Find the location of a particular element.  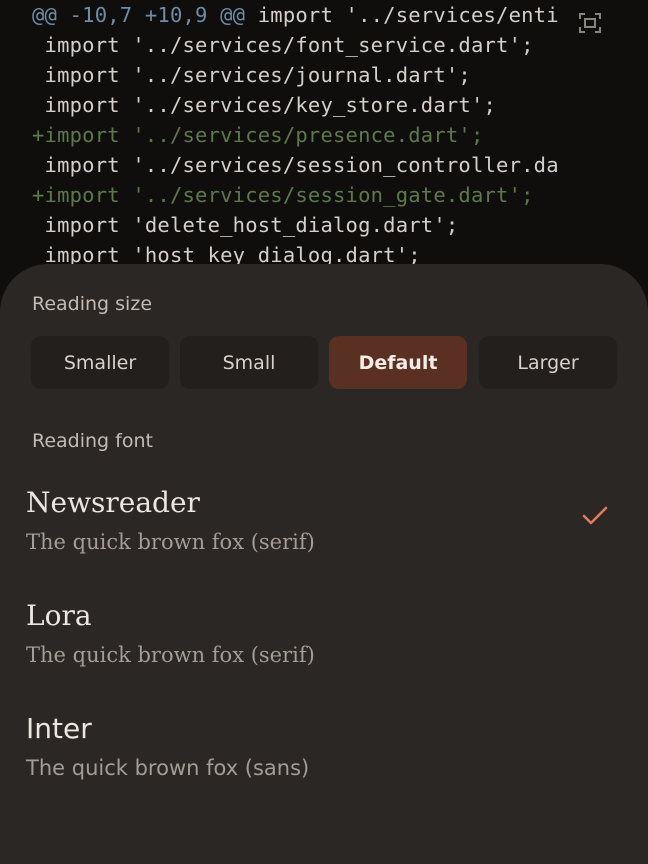

font-option-lora: Lora The quick brown fox (serif) is located at coordinates (326, 649).